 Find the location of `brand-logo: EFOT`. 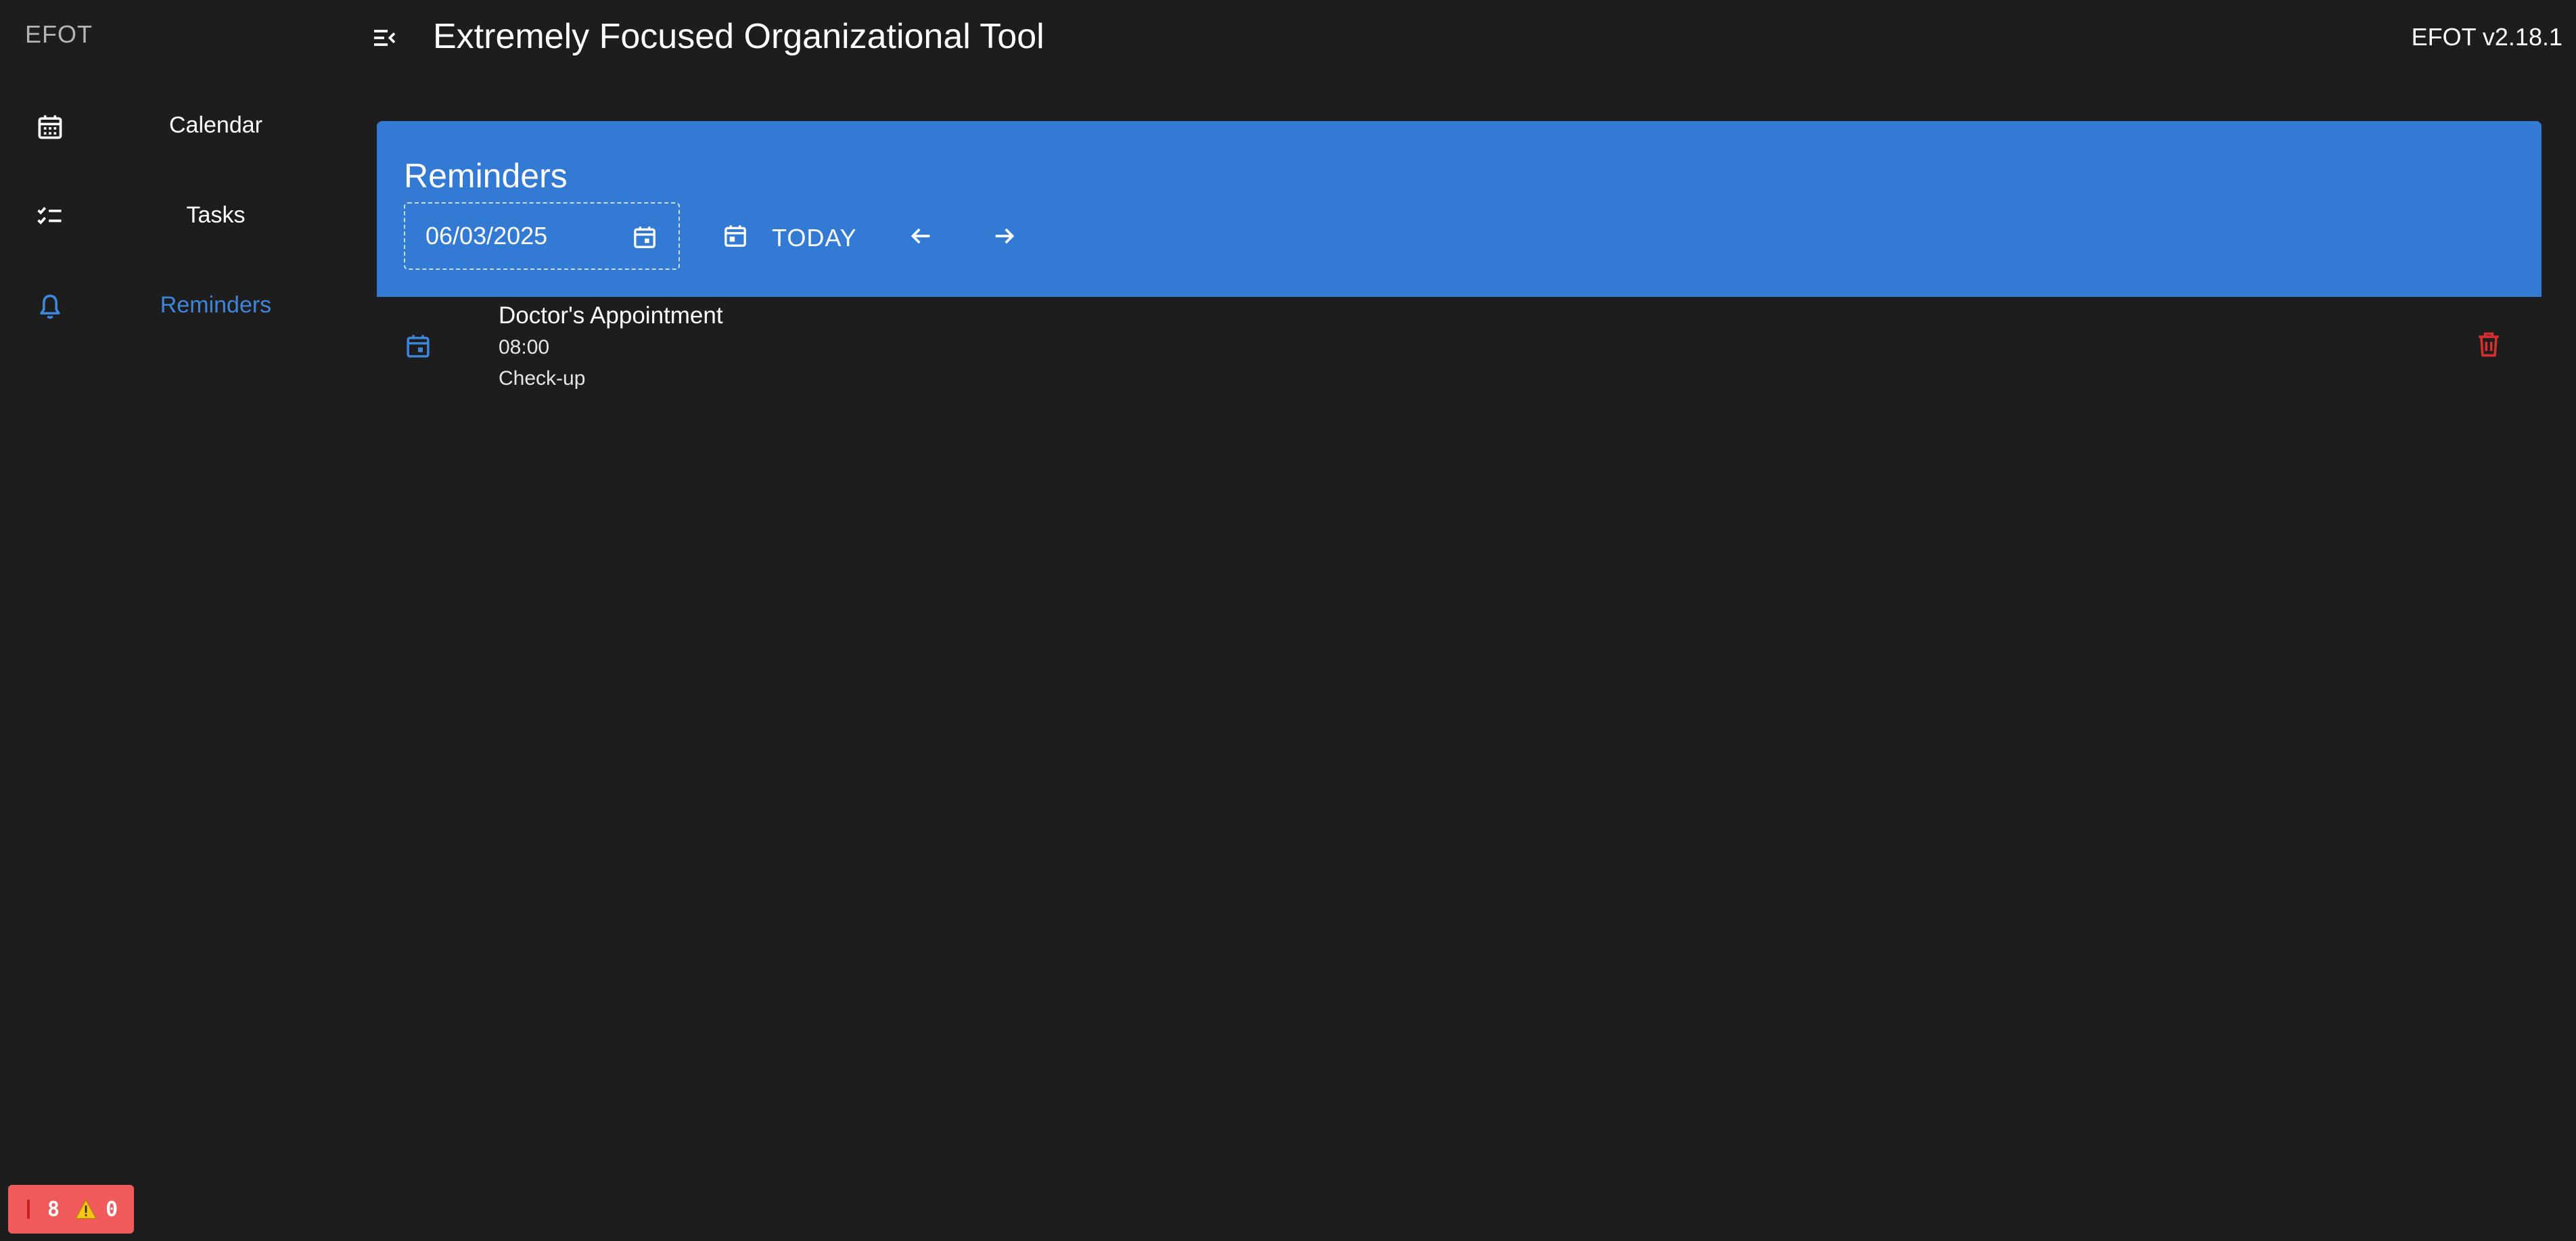

brand-logo: EFOT is located at coordinates (59, 34).